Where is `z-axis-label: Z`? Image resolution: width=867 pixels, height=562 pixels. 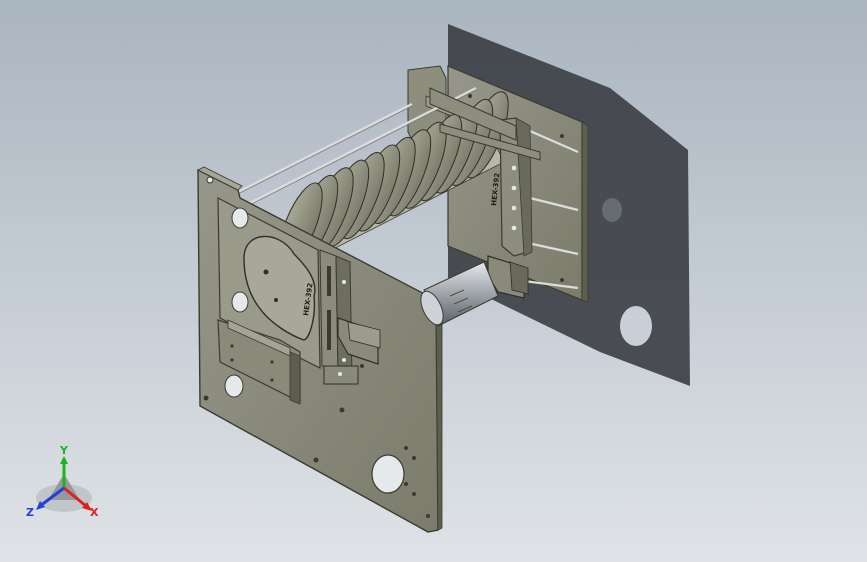 z-axis-label: Z is located at coordinates (30, 512).